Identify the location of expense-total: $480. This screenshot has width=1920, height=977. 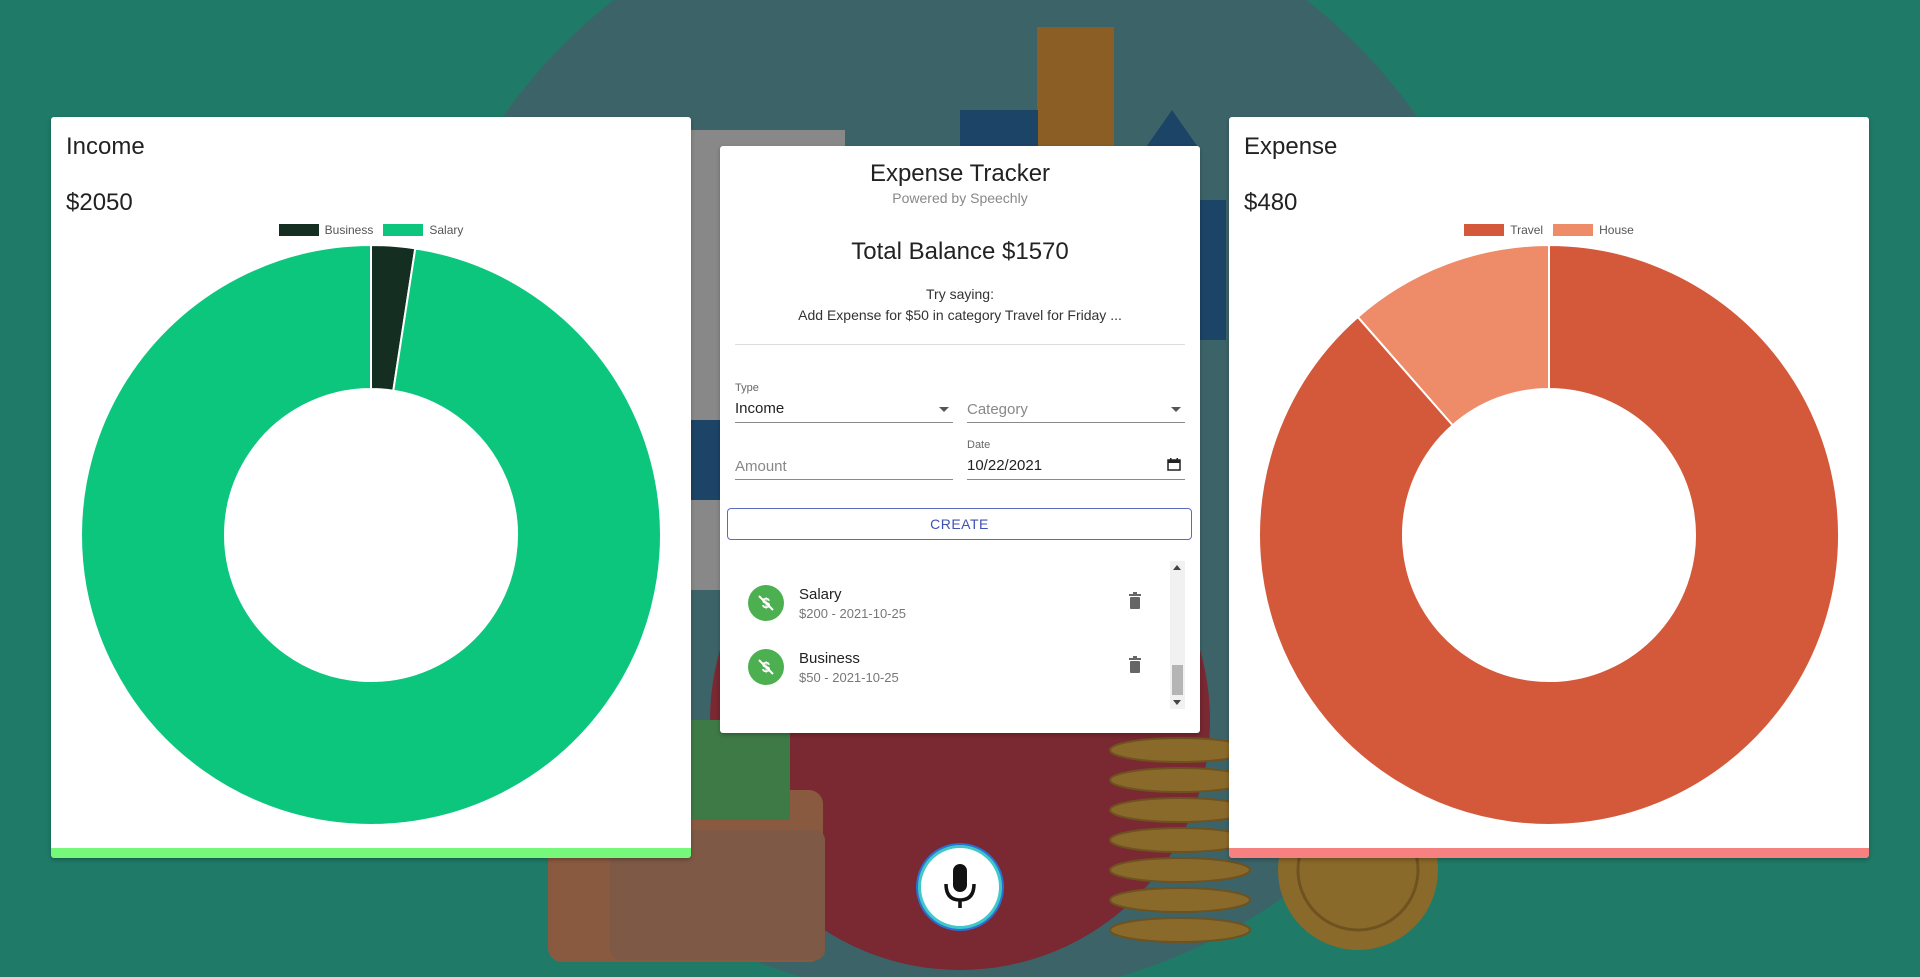
(1271, 202).